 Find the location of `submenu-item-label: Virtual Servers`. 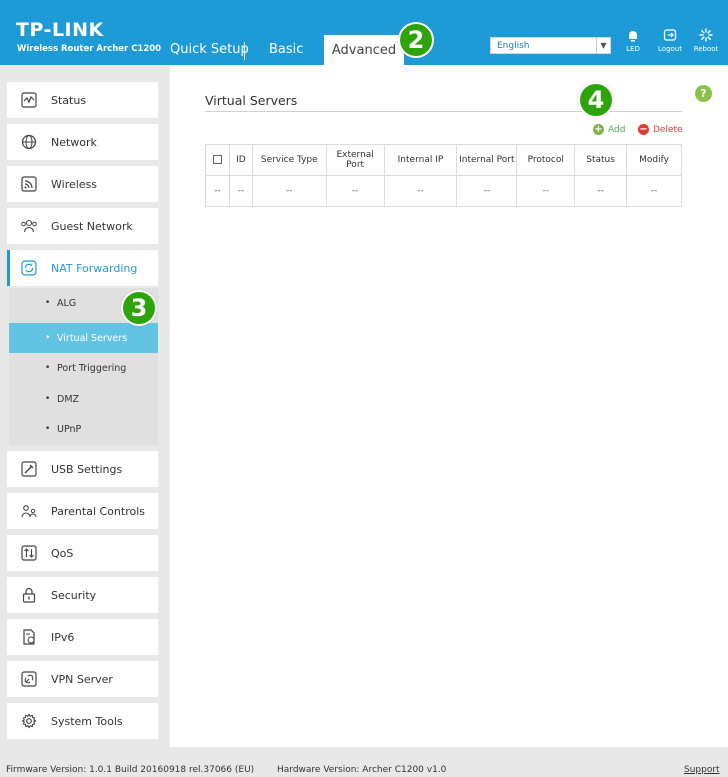

submenu-item-label: Virtual Servers is located at coordinates (92, 338).